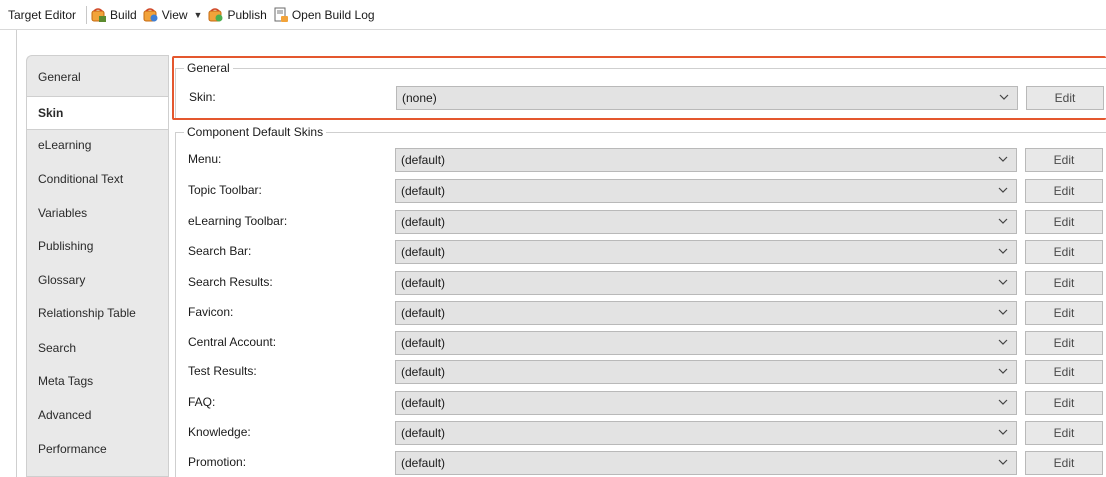  Describe the element at coordinates (62, 280) in the screenshot. I see `sidebar-item-label: Glossary` at that location.